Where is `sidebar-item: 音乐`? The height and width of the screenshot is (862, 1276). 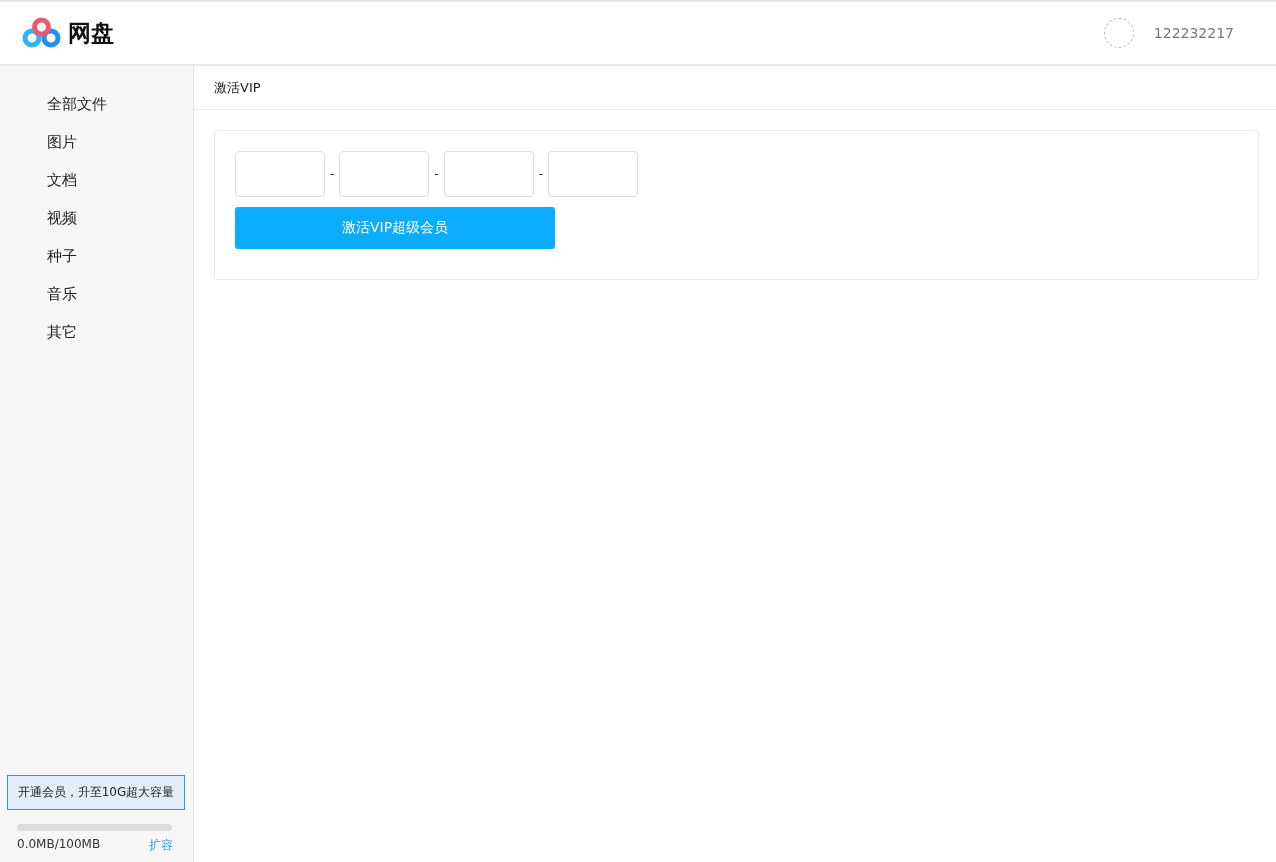 sidebar-item: 音乐 is located at coordinates (120, 294).